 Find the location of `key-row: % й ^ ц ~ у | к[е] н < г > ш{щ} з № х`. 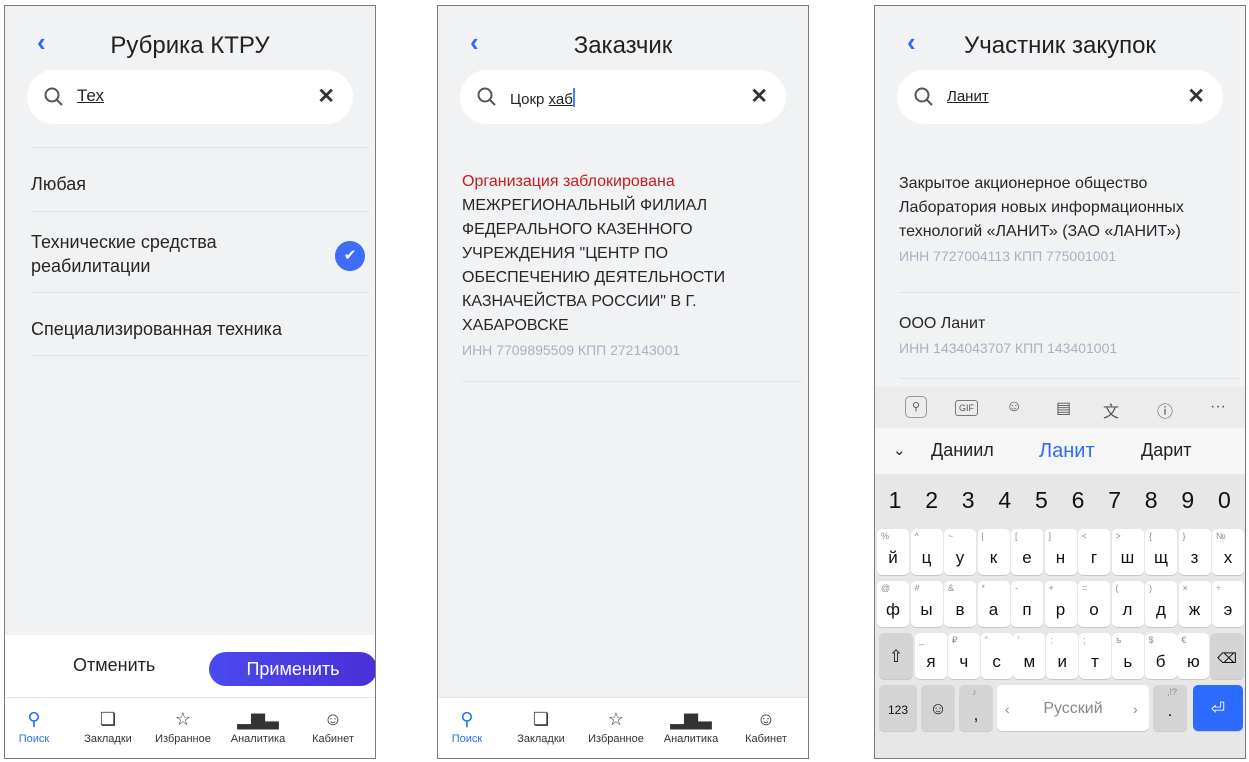

key-row: % й ^ ц ~ у | к[е] н < г > ш{щ} з № х is located at coordinates (1061, 552).